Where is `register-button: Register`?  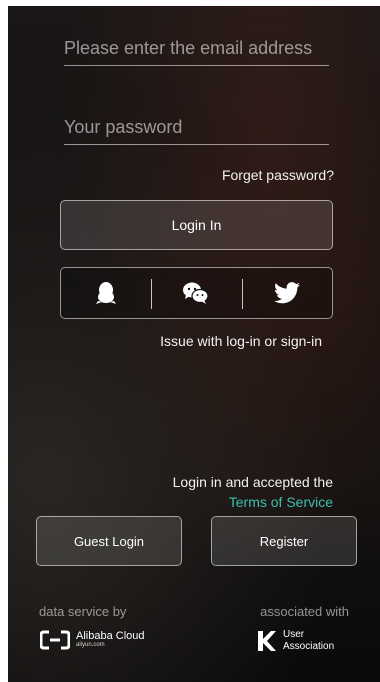 register-button: Register is located at coordinates (284, 541).